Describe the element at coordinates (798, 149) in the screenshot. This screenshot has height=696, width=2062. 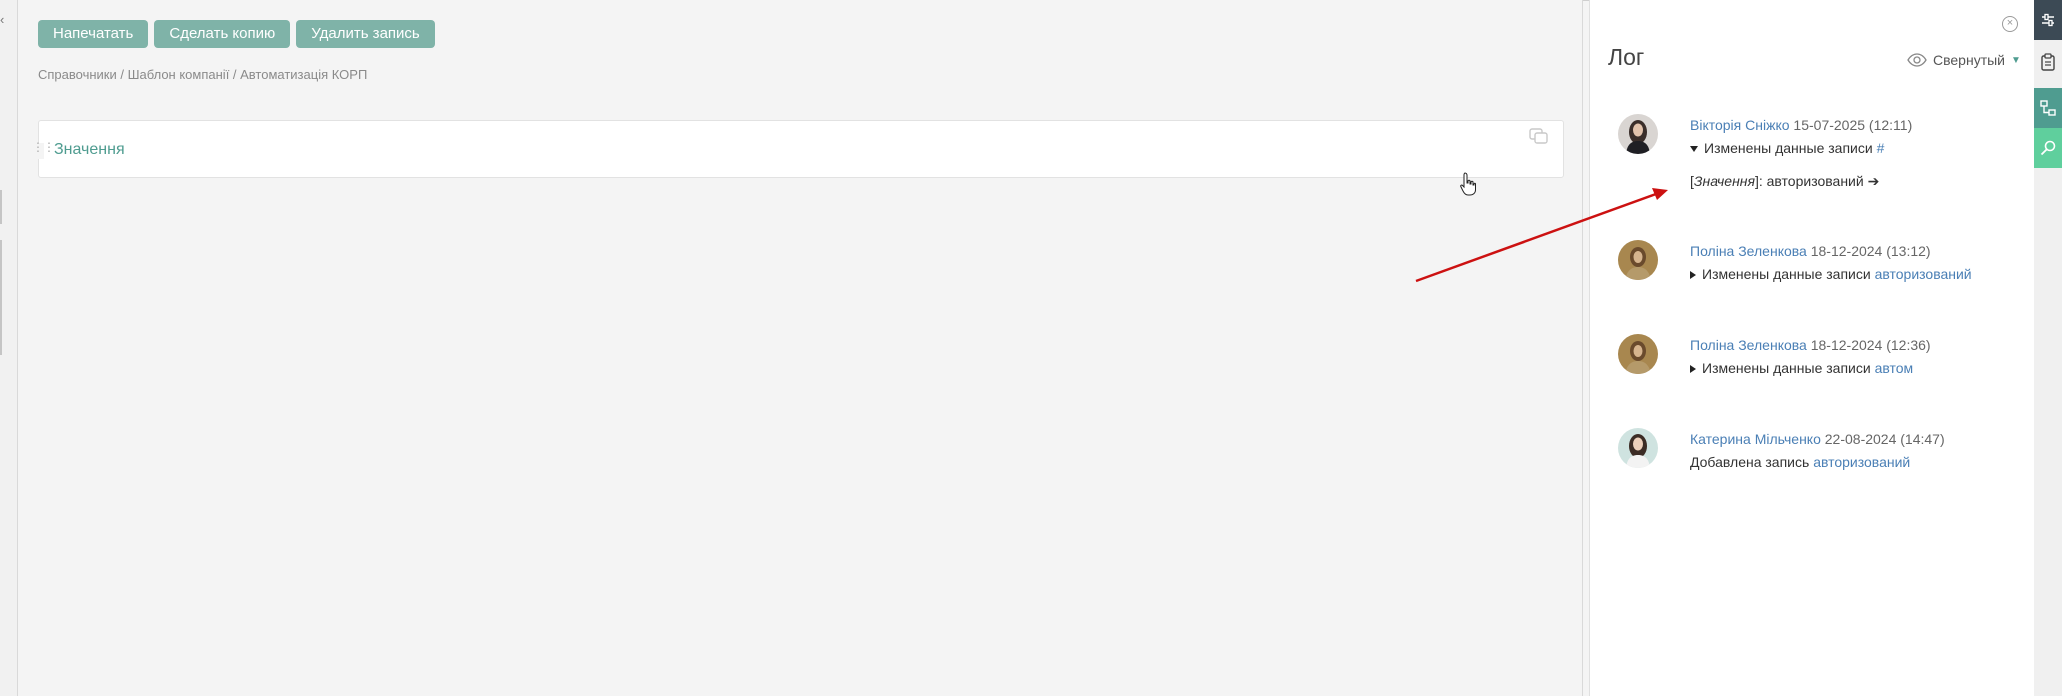
I see `field-card: ⋮⋮ Значення` at that location.